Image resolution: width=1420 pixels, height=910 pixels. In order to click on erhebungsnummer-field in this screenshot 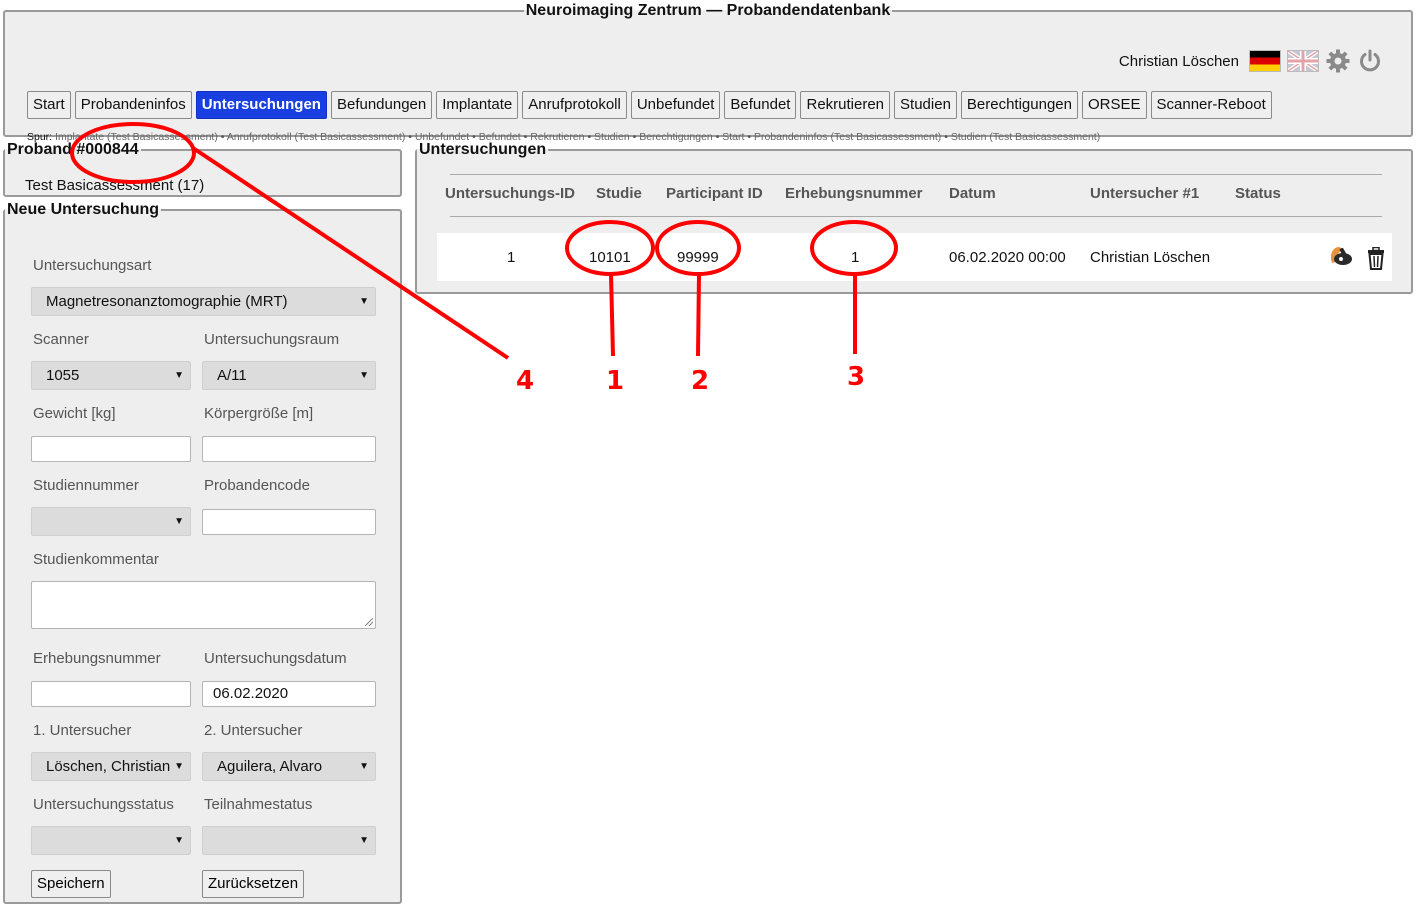, I will do `click(111, 694)`.